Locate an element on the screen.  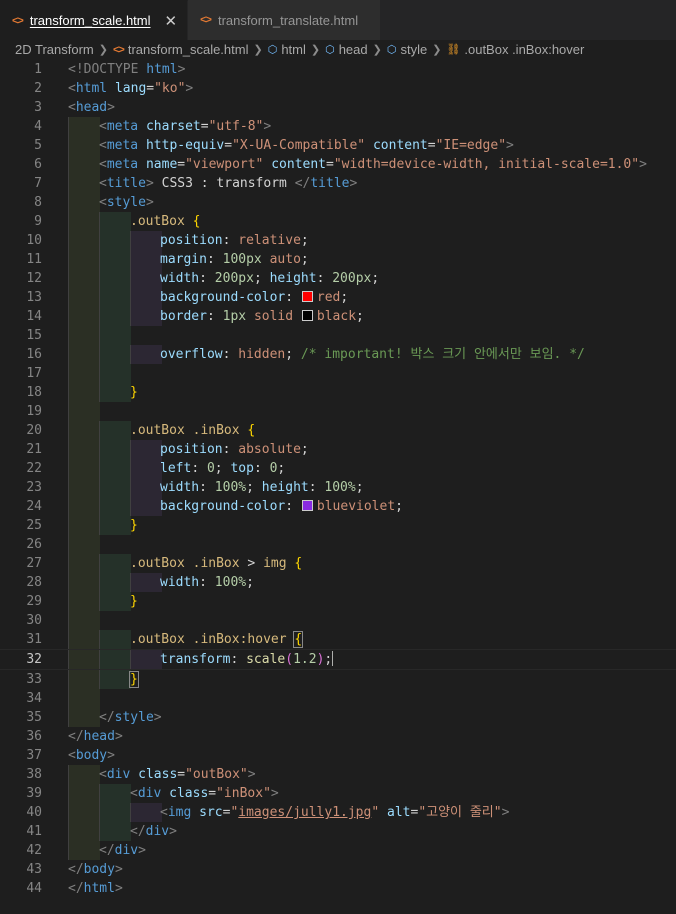
code-line: 41 </div> is located at coordinates (338, 831).